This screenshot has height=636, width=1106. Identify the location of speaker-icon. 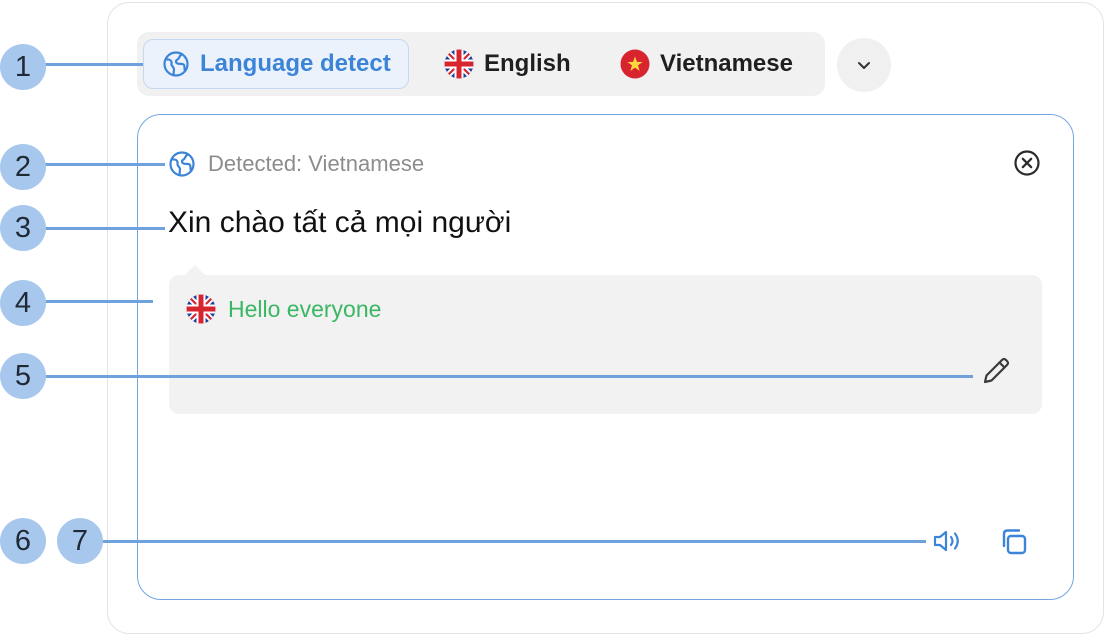
(947, 541).